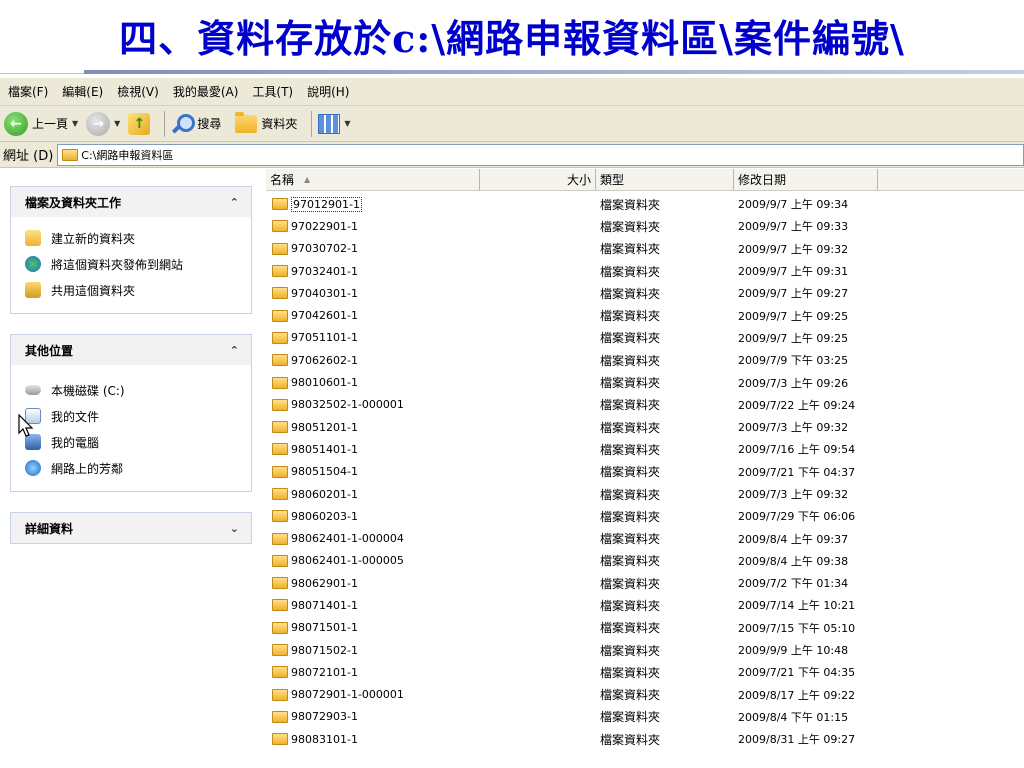 The image size is (1024, 768). I want to click on file-name-cell: 98083101-1, so click(373, 739).